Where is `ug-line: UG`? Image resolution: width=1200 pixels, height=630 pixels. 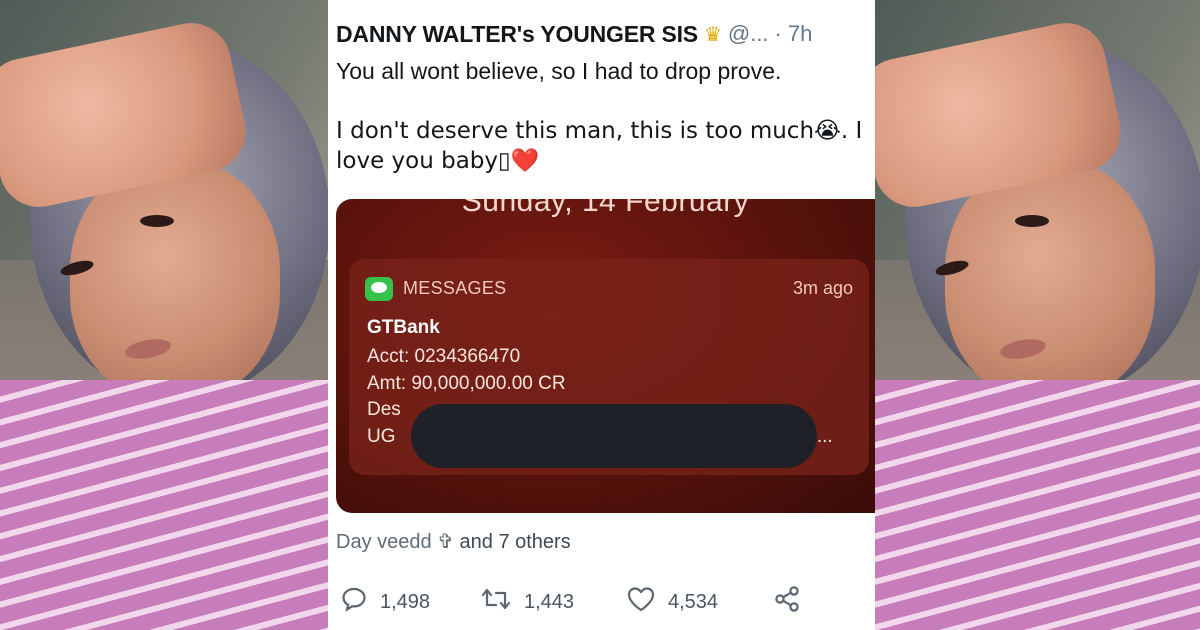 ug-line: UG is located at coordinates (381, 436).